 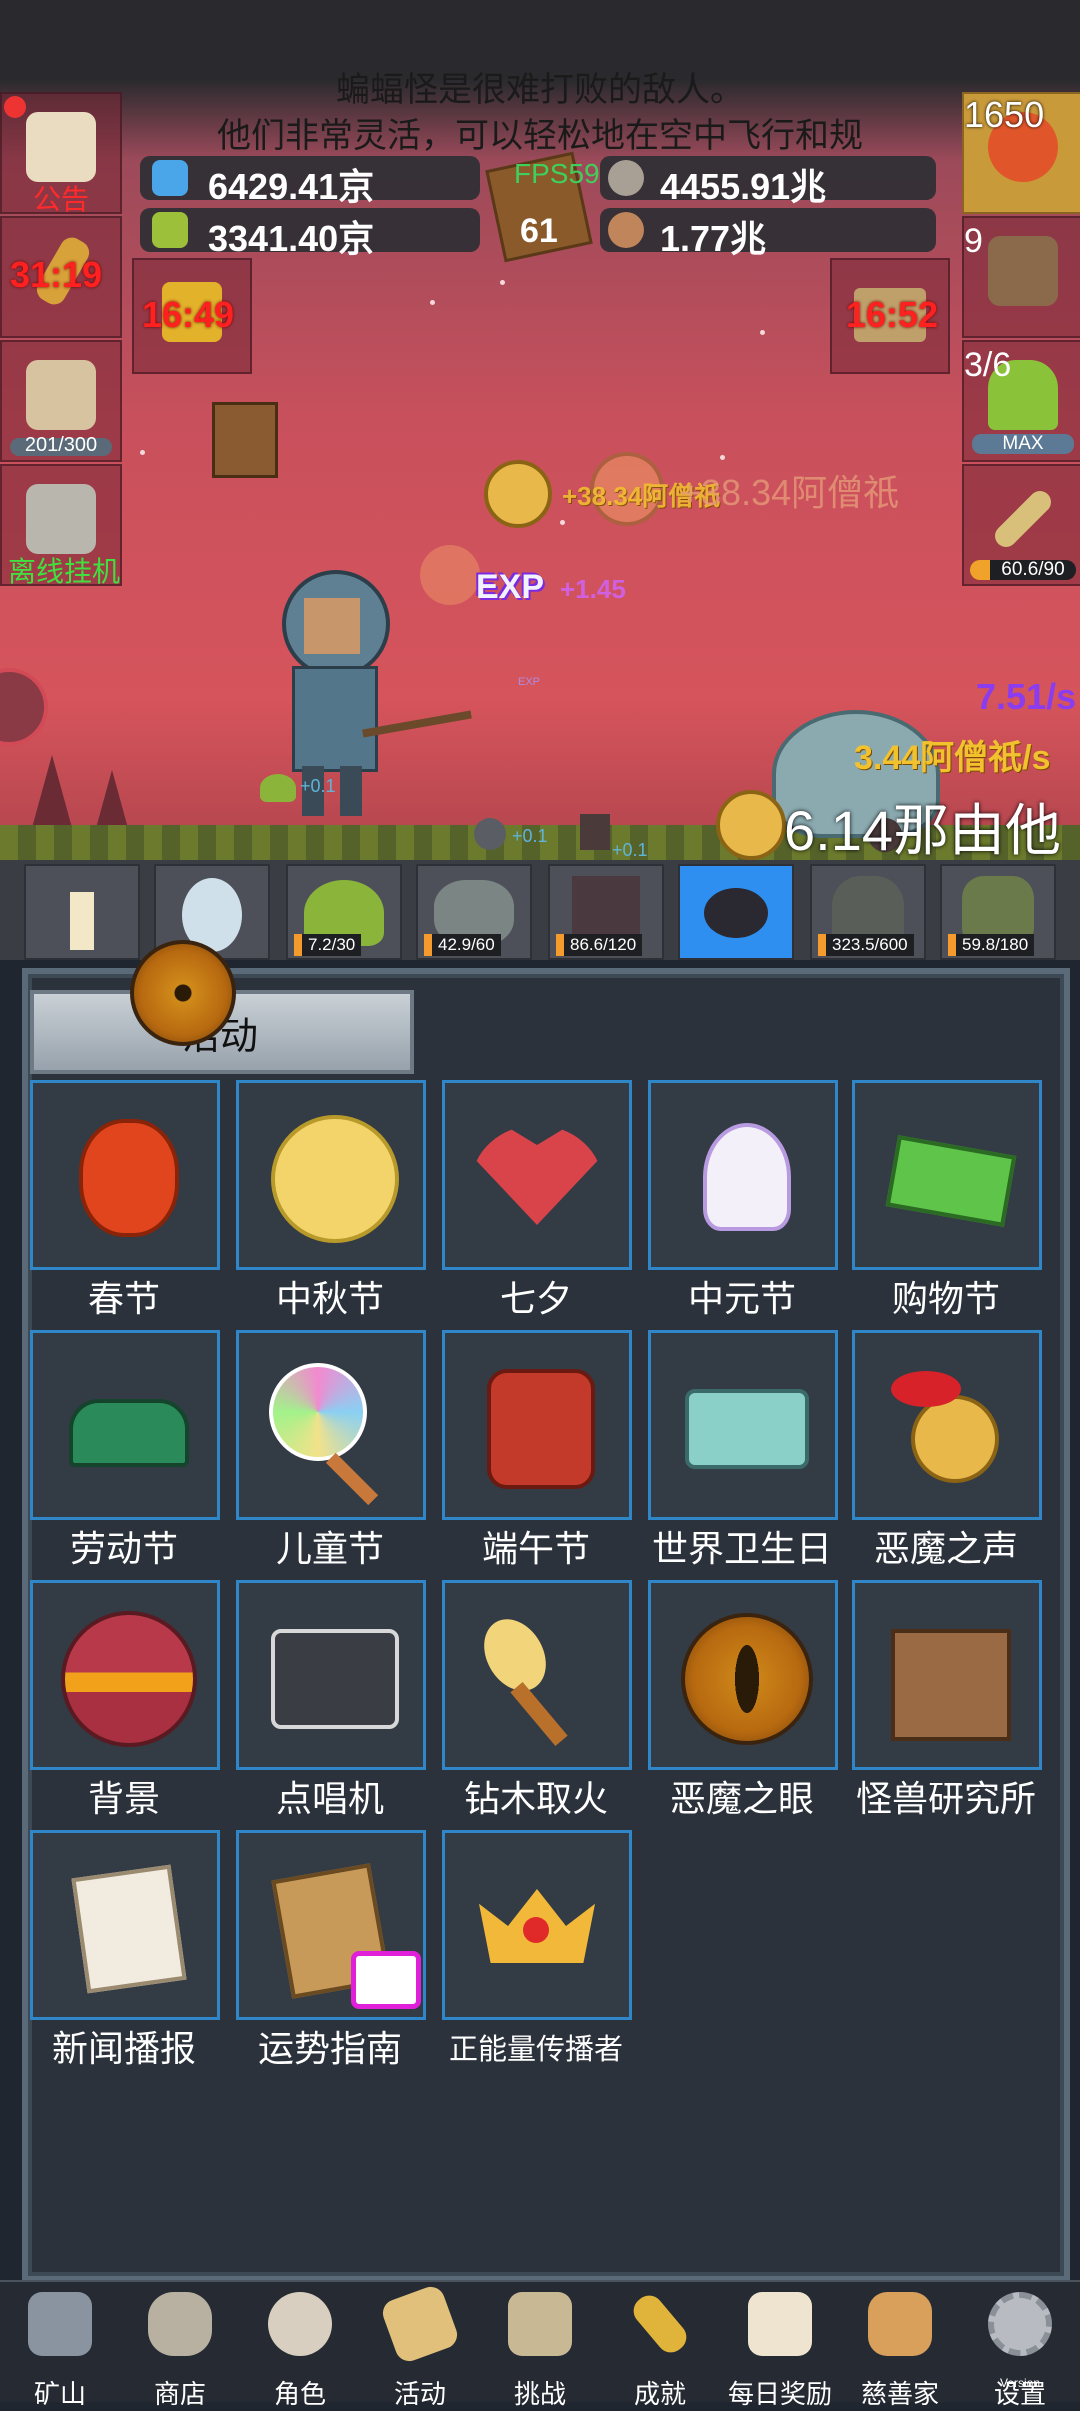 What do you see at coordinates (331, 1675) in the screenshot?
I see `event-jukebox` at bounding box center [331, 1675].